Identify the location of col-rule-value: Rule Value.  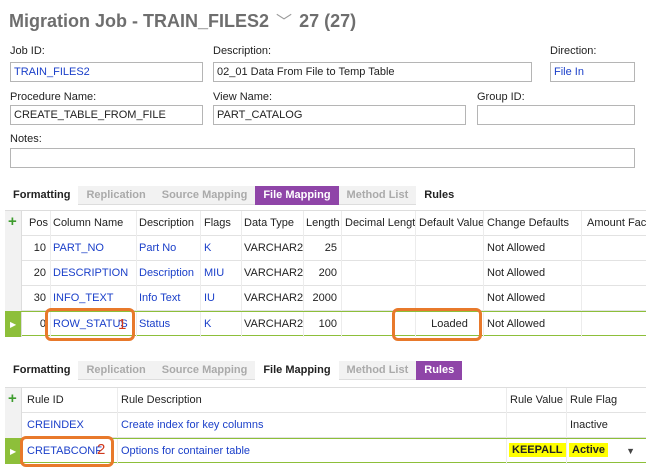
(537, 400).